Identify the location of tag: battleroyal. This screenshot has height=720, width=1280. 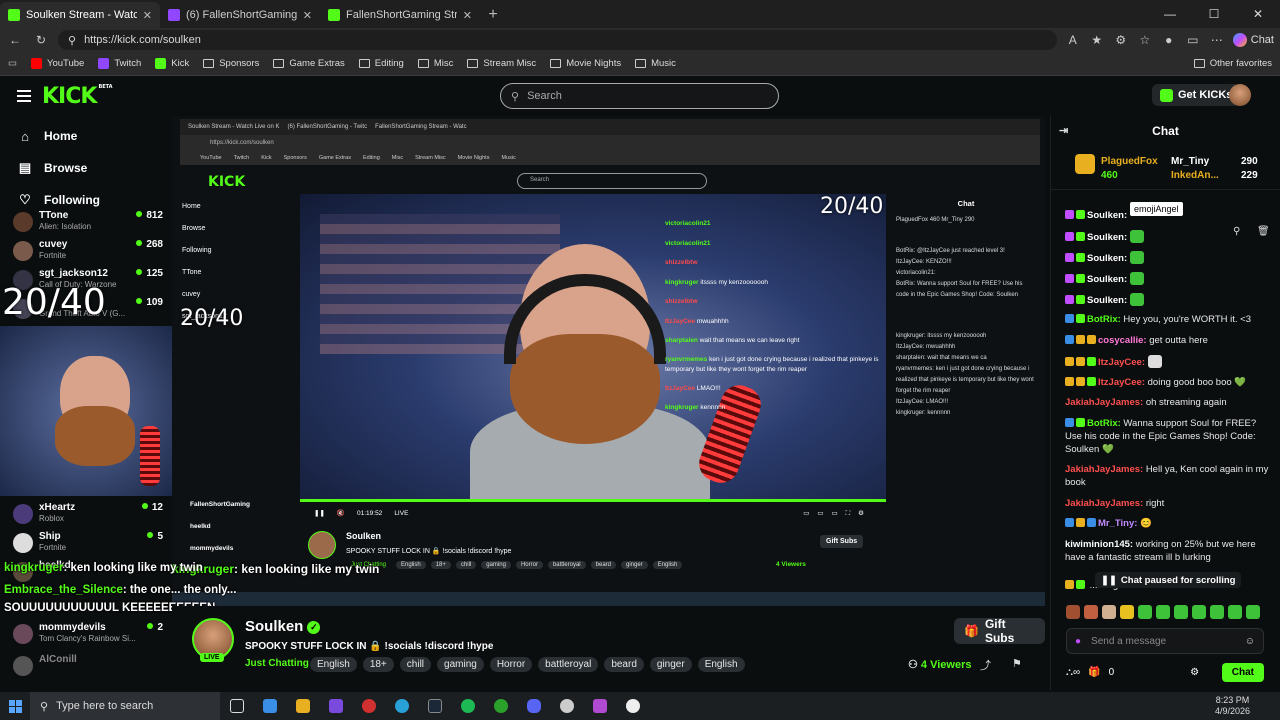
(568, 664).